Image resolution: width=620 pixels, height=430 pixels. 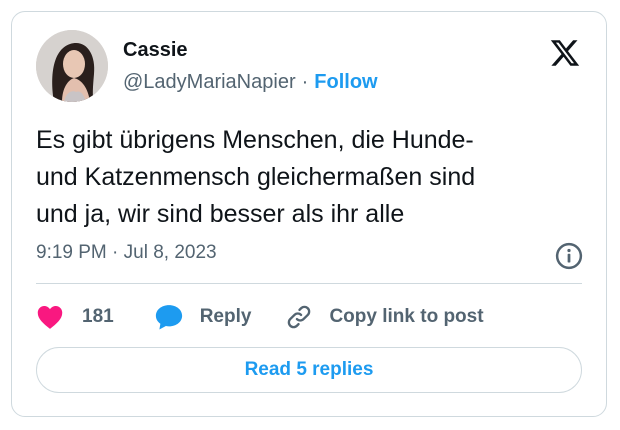 I want to click on avatar, so click(x=72, y=66).